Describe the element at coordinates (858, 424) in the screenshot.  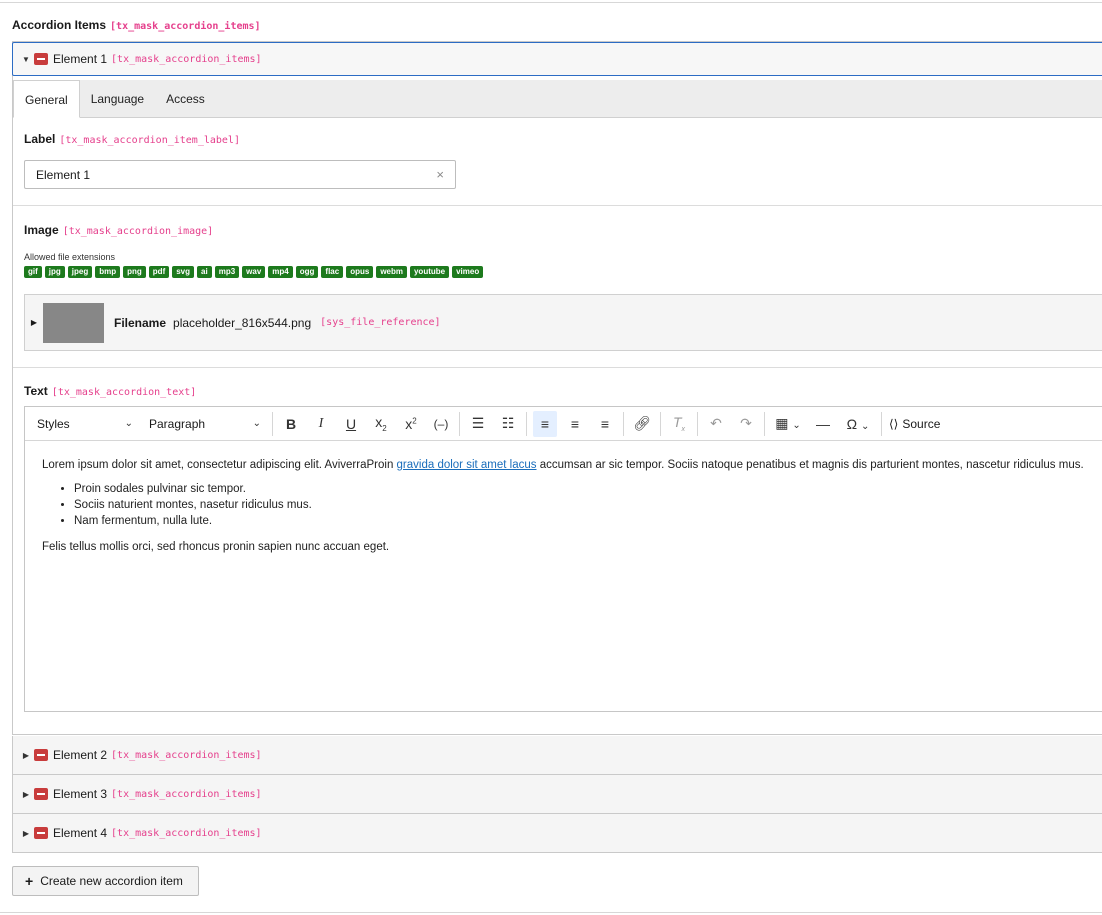
I see `special-characters-icon: Ω ⌄` at that location.